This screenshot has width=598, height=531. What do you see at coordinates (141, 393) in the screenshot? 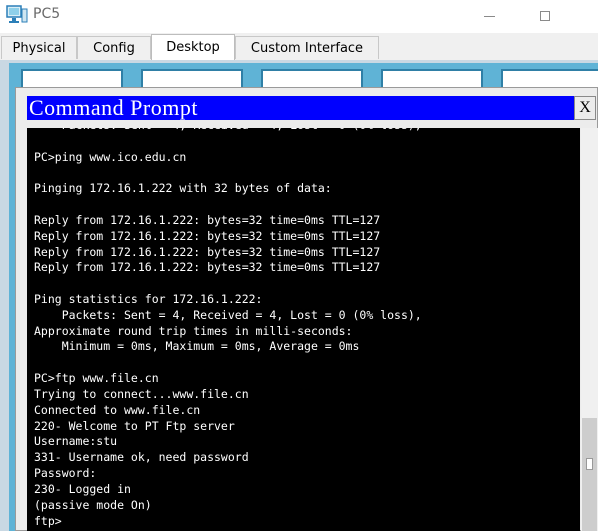
I see `terminal-line: Trying to connect...www.file.cn` at bounding box center [141, 393].